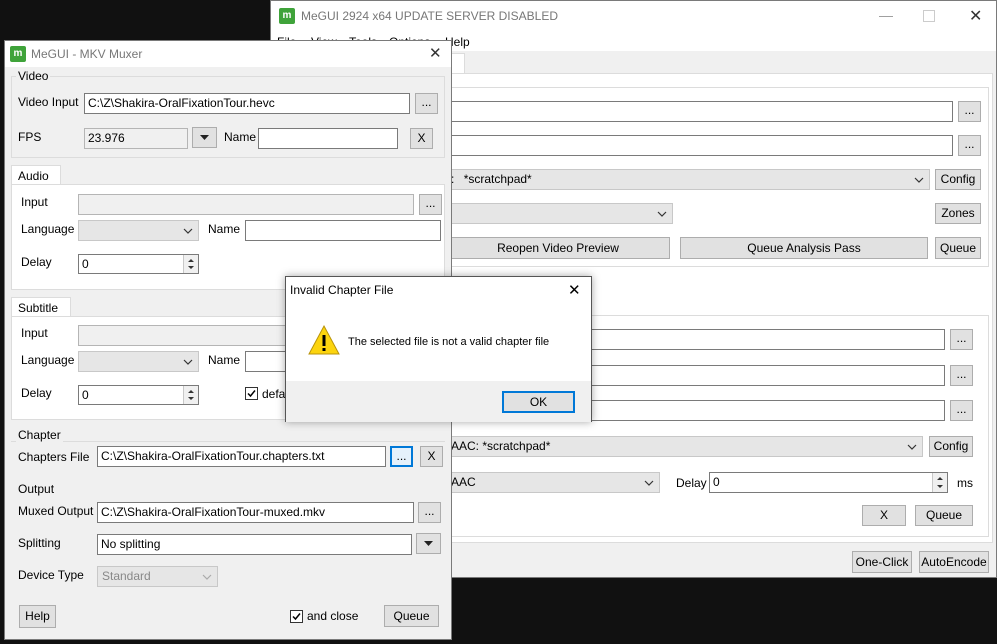  What do you see at coordinates (328, 138) in the screenshot?
I see `video-name-field` at bounding box center [328, 138].